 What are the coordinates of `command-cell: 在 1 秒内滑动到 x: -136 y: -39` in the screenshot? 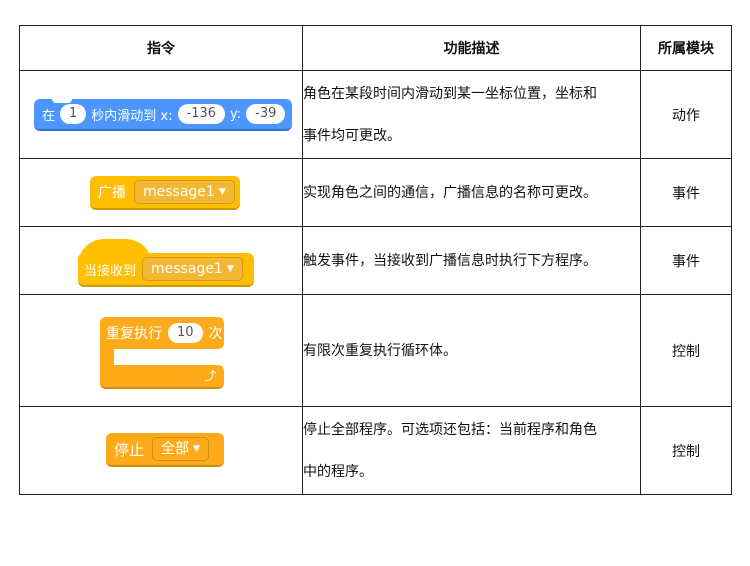 It's located at (161, 114).